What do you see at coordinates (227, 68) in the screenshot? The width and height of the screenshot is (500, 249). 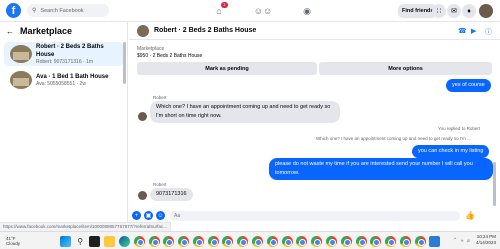 I see `mark-as-pending-button: Mark as pending` at bounding box center [227, 68].